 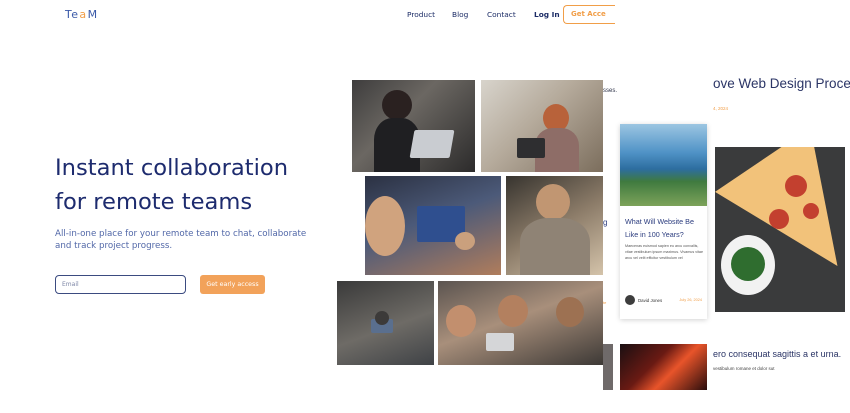 I want to click on logo-text-accent: a, so click(x=83, y=14).